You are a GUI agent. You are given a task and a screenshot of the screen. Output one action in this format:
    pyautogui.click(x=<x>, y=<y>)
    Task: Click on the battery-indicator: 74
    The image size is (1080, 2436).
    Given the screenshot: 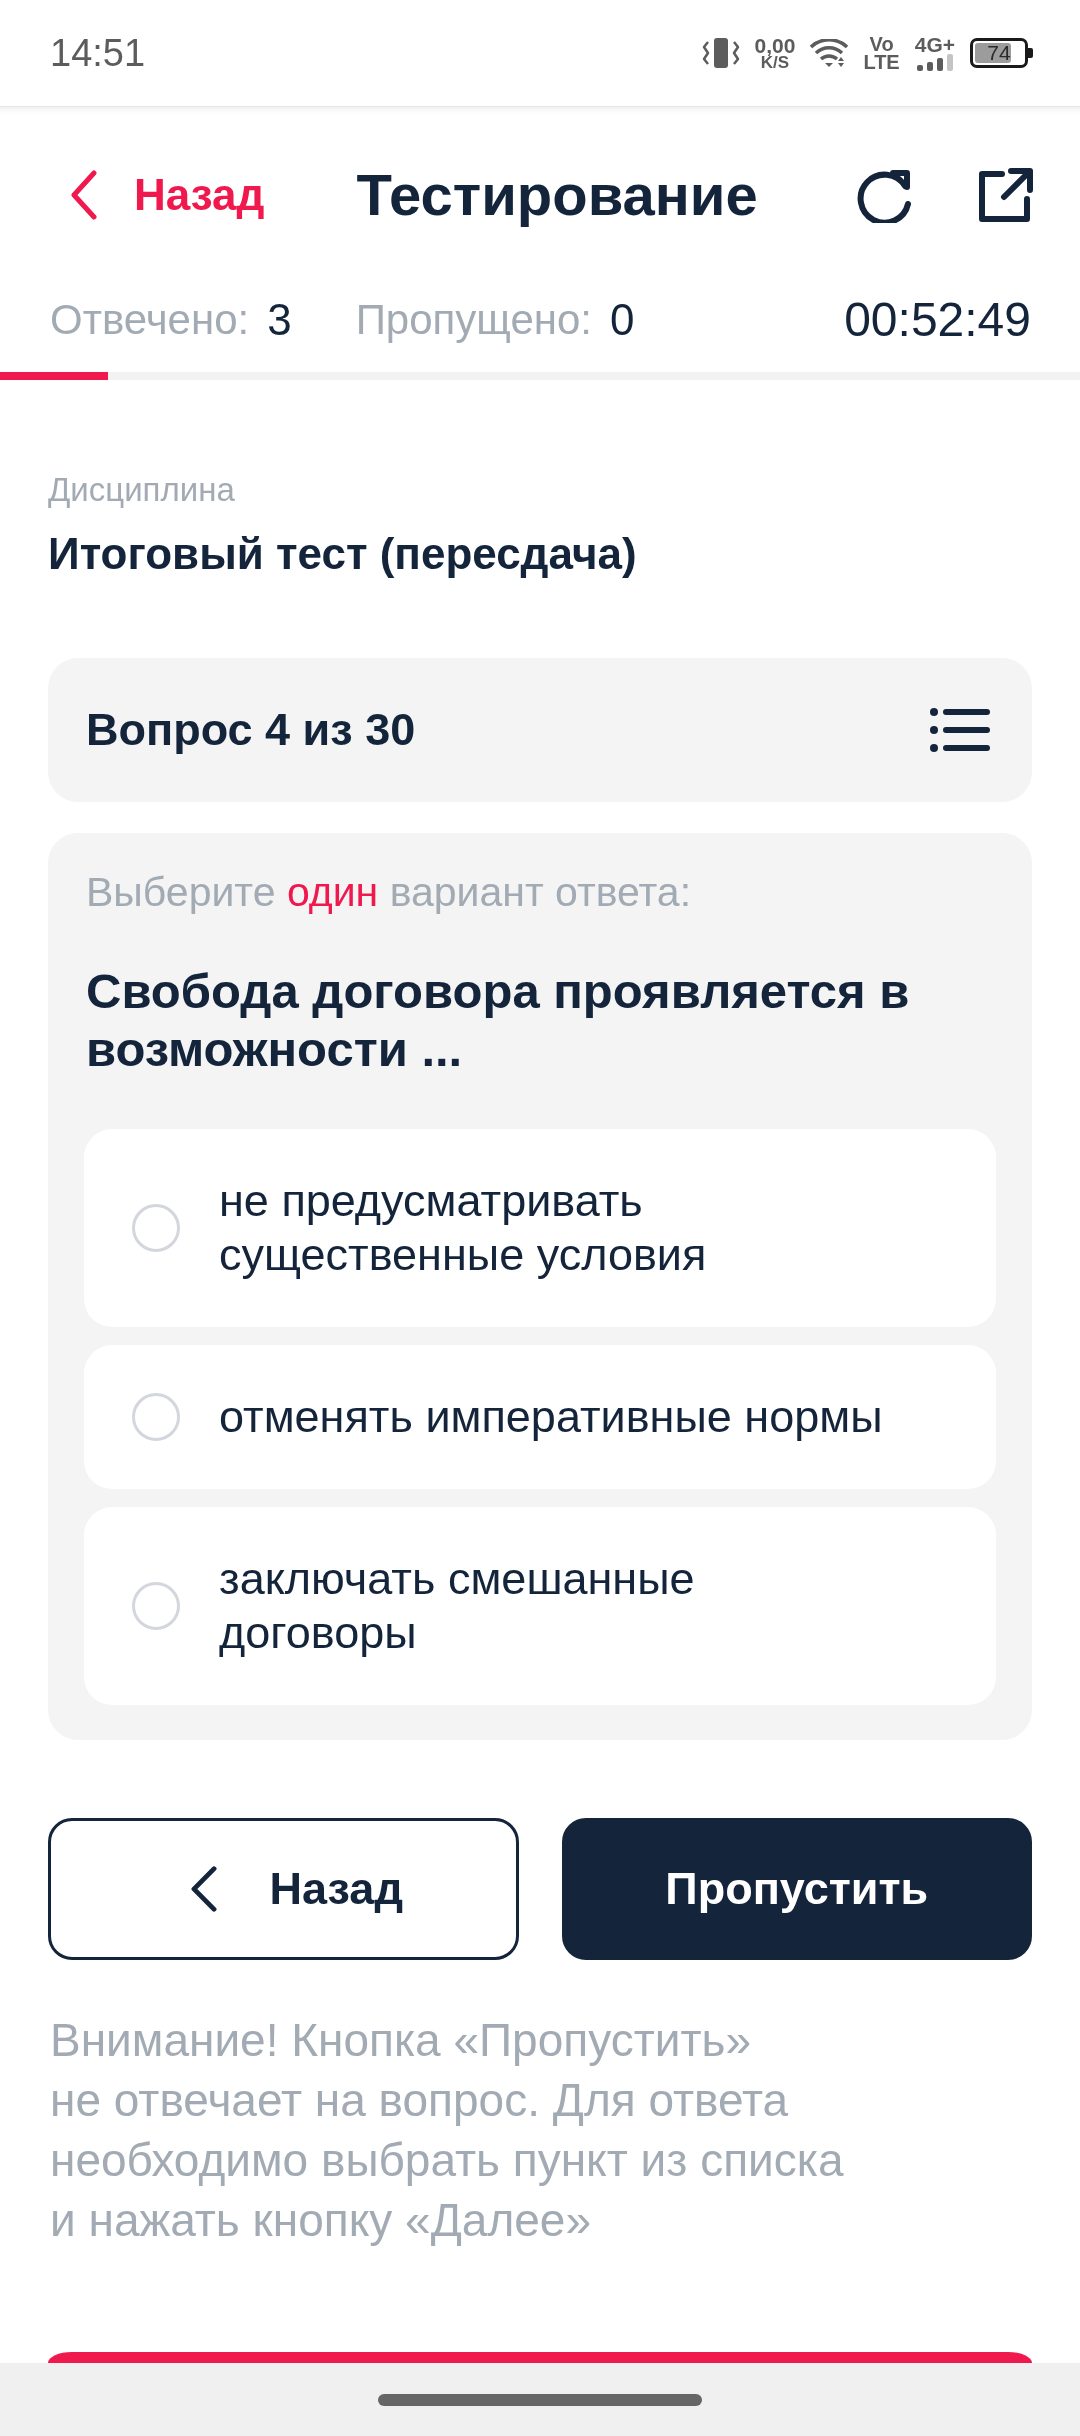 What is the action you would take?
    pyautogui.click(x=1001, y=53)
    